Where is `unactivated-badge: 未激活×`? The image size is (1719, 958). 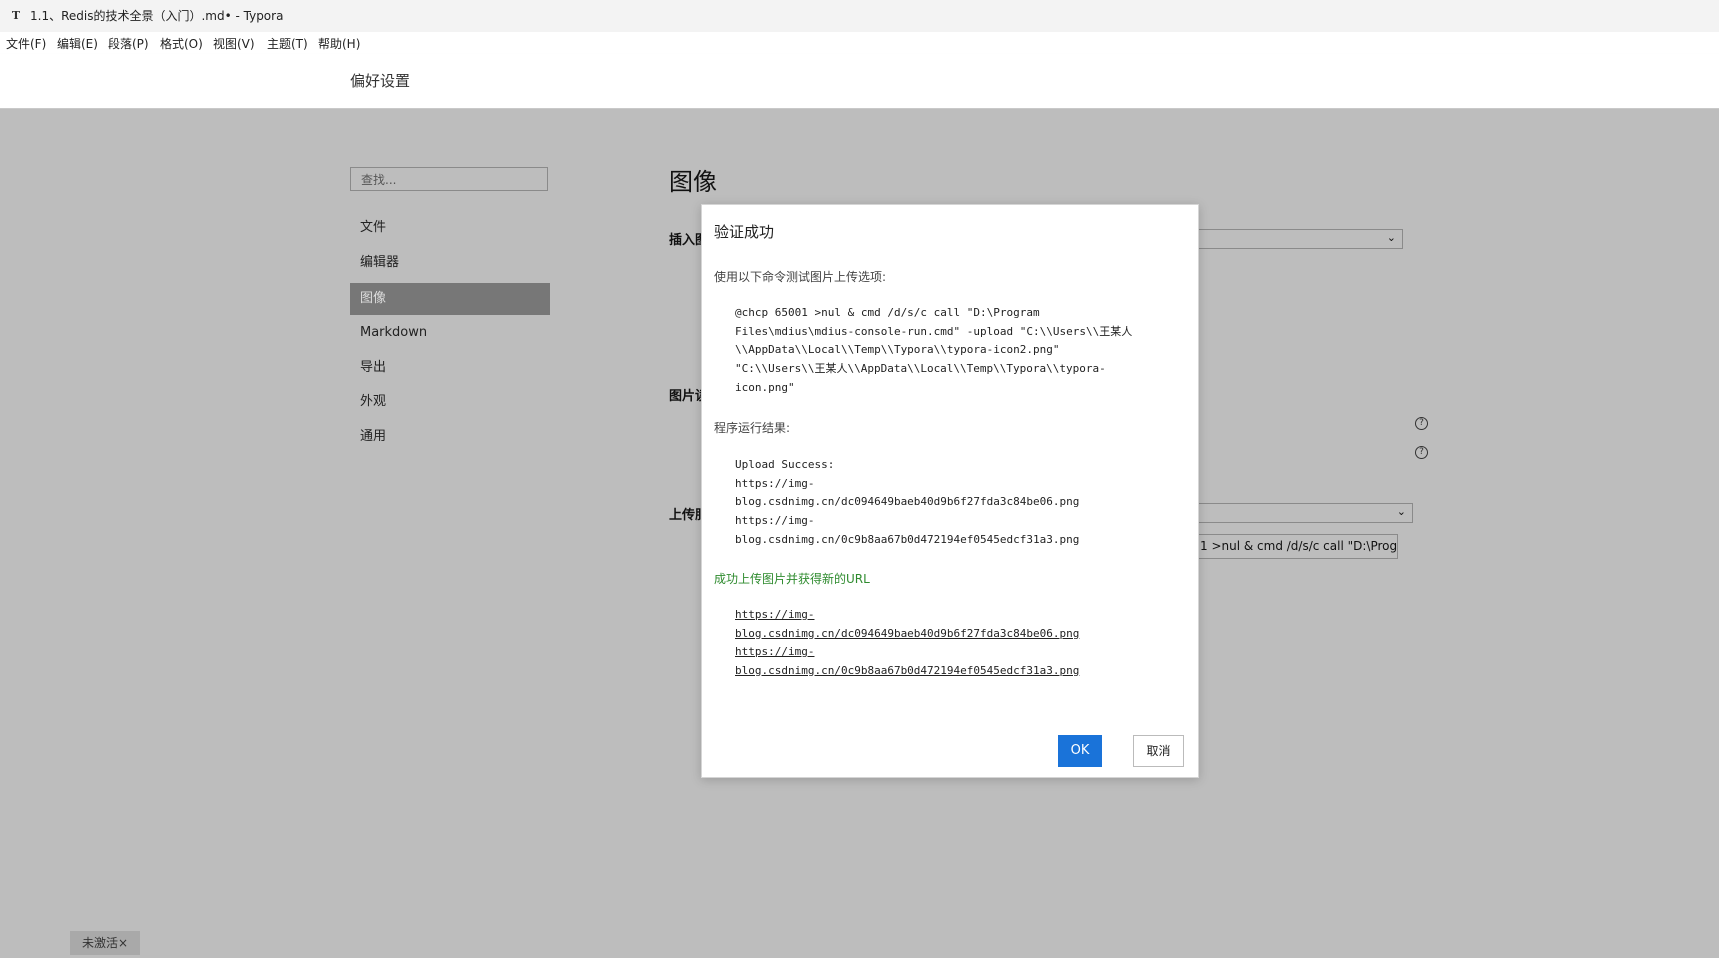 unactivated-badge: 未激活× is located at coordinates (105, 943).